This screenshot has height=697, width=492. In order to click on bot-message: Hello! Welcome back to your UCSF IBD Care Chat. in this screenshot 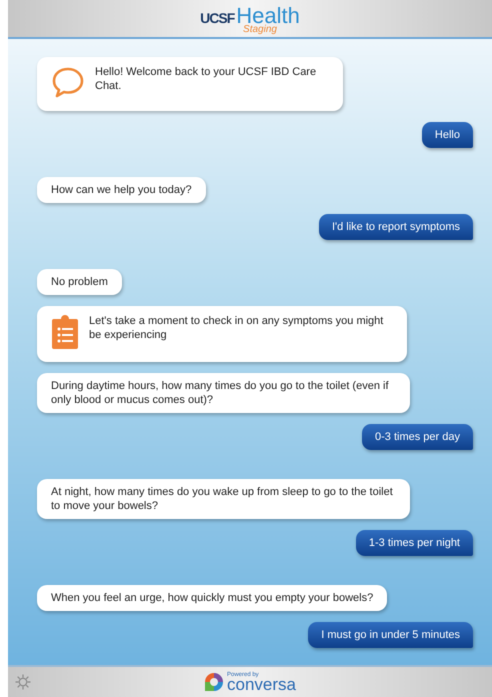, I will do `click(190, 84)`.